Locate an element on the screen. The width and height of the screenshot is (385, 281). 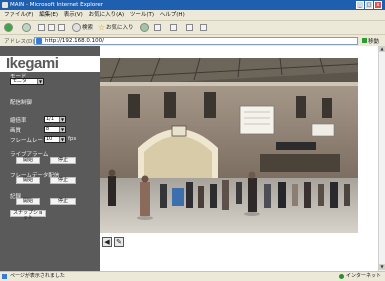
go-arrow-icon is located at coordinates (364, 40).